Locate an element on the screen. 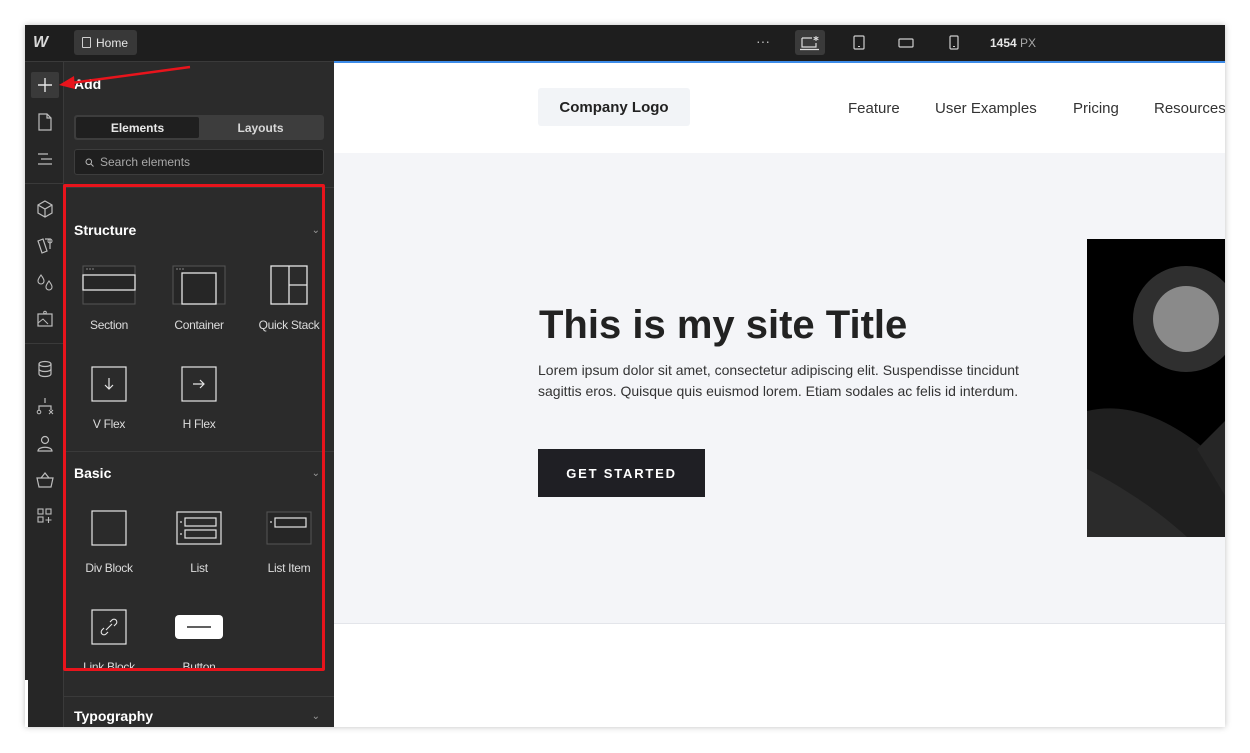  page-selector-button: Home is located at coordinates (106, 42).